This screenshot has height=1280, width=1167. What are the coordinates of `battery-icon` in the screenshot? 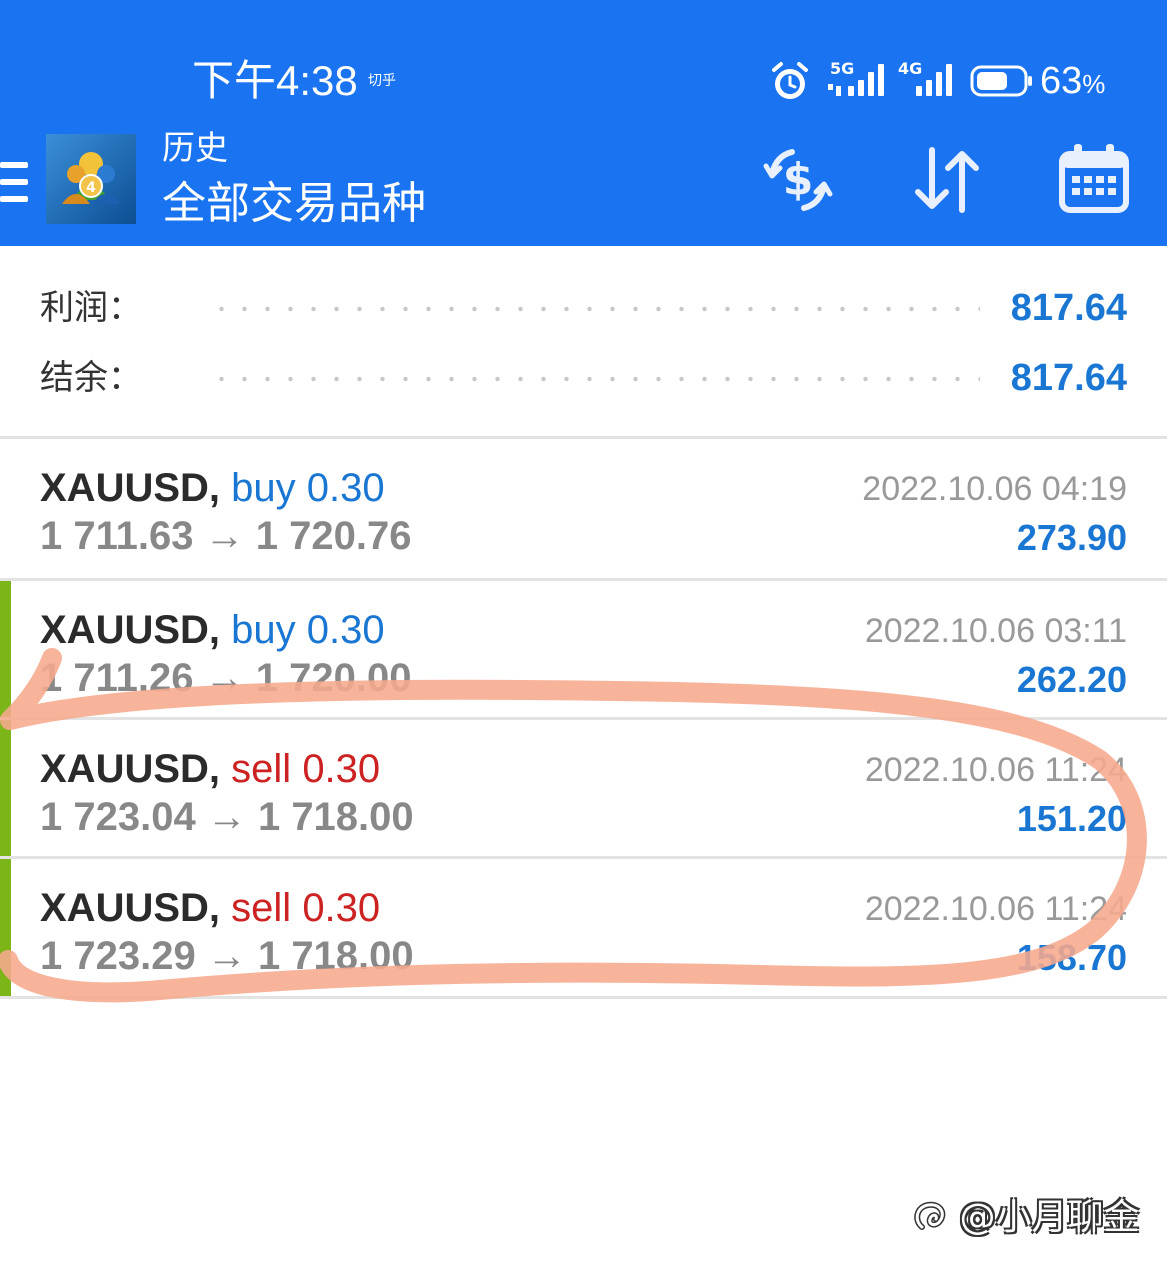 It's located at (1001, 81).